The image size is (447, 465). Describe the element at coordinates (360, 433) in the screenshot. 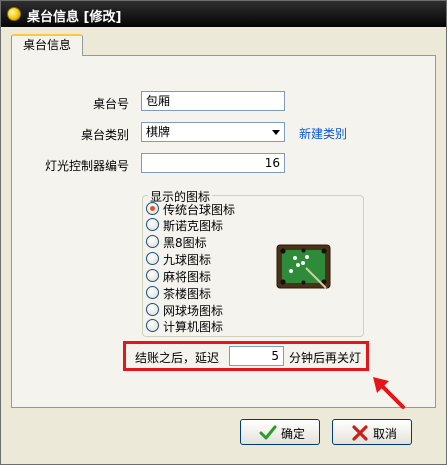

I see `close-icon` at that location.